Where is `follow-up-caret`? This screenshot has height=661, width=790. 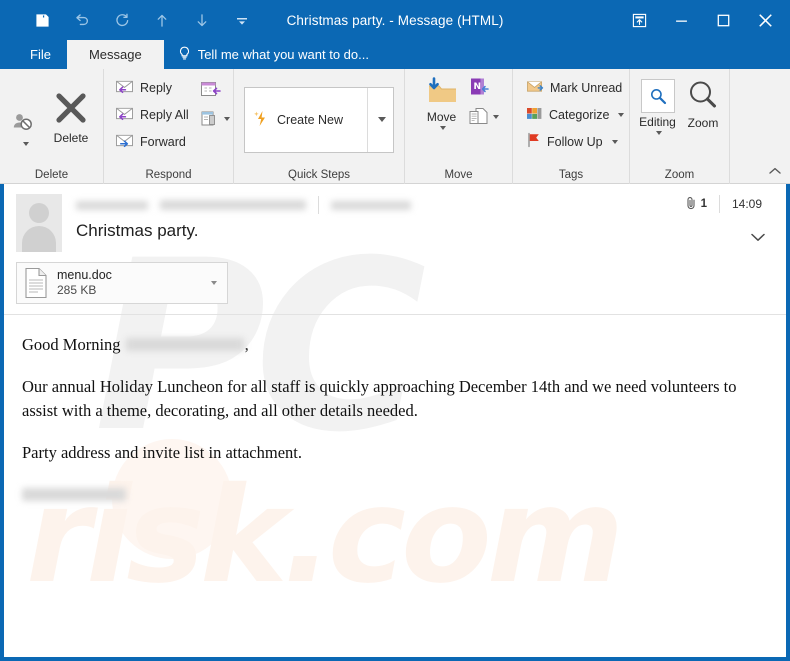
follow-up-caret is located at coordinates (614, 141).